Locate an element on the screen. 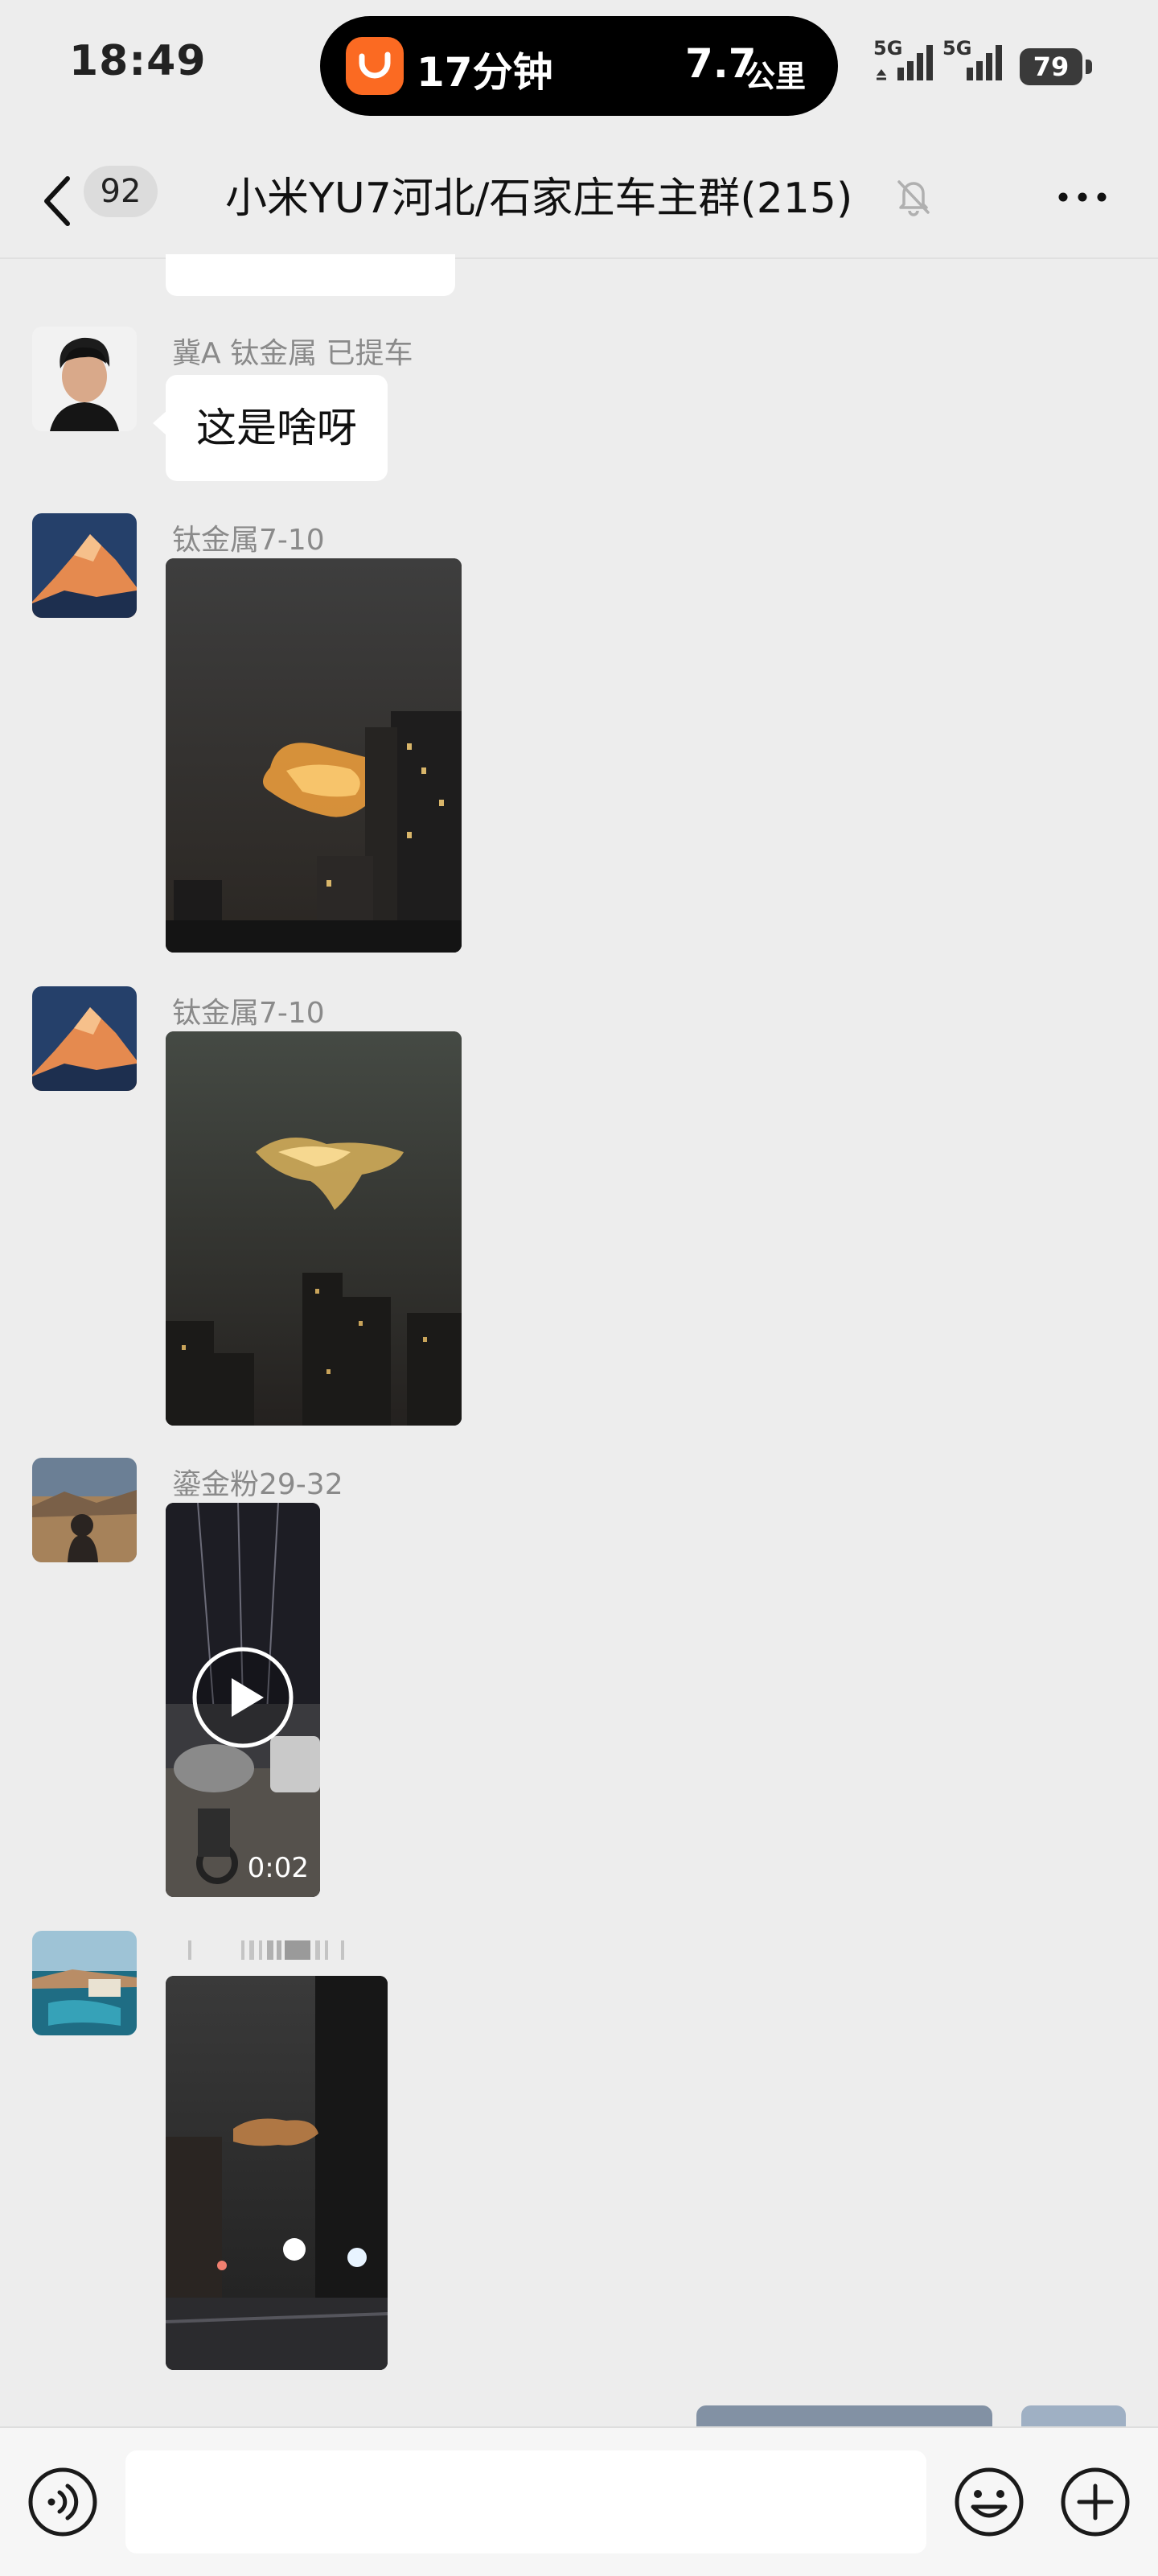 The image size is (1158, 2576). play-icon is located at coordinates (243, 1697).